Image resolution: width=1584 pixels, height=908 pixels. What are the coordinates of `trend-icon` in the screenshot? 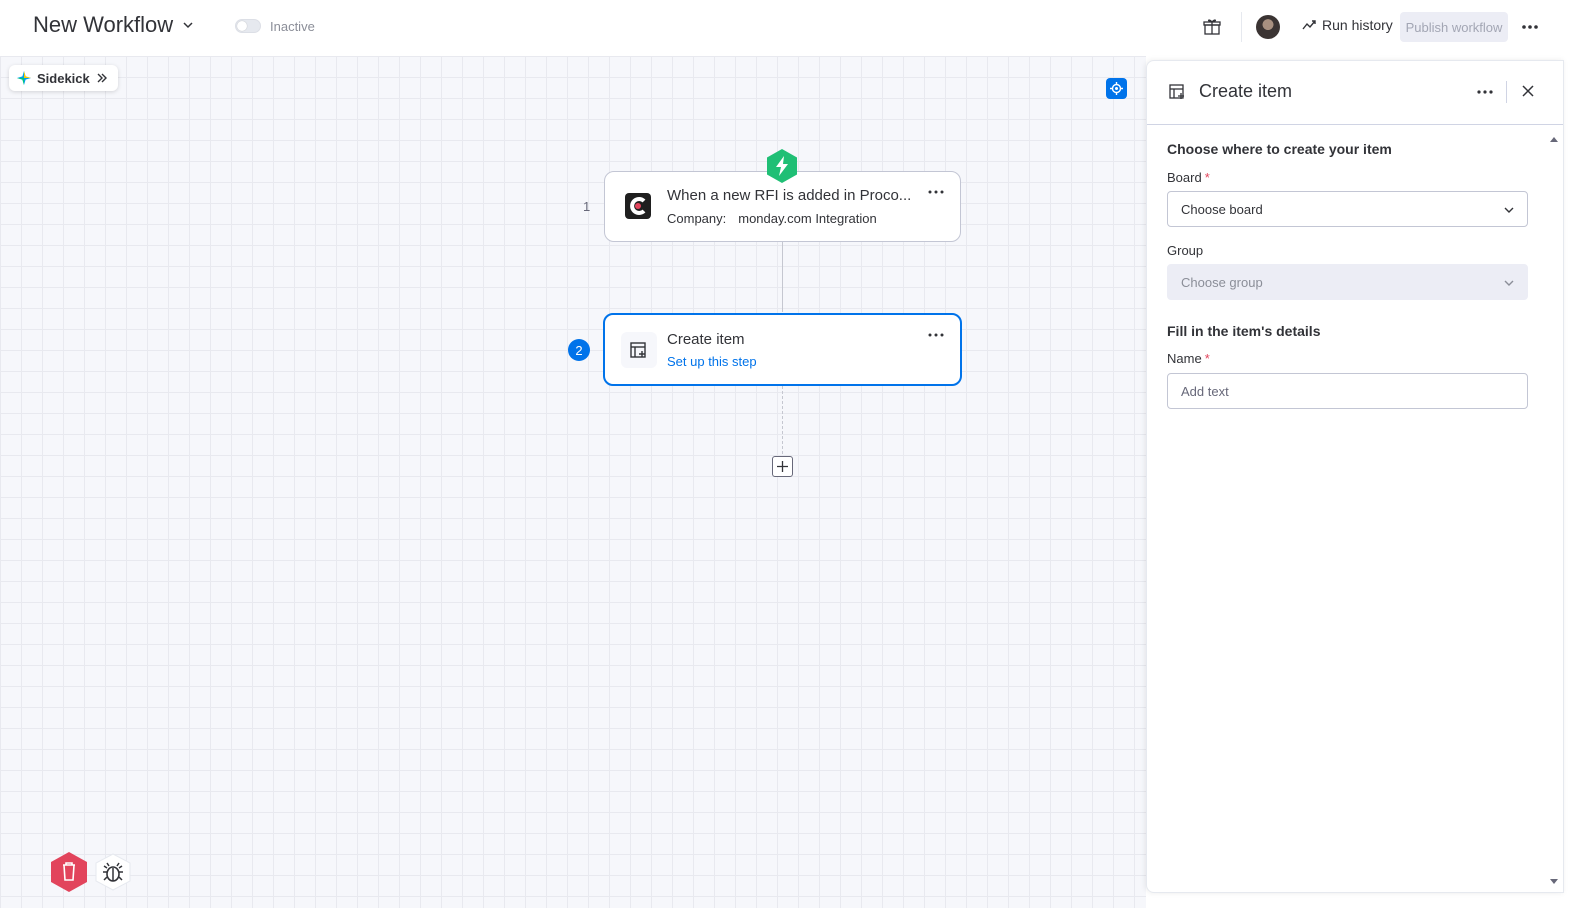 It's located at (1309, 25).